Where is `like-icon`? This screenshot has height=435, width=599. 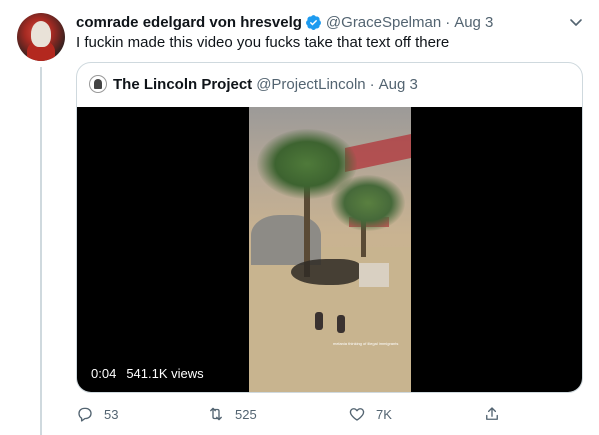 like-icon is located at coordinates (357, 414).